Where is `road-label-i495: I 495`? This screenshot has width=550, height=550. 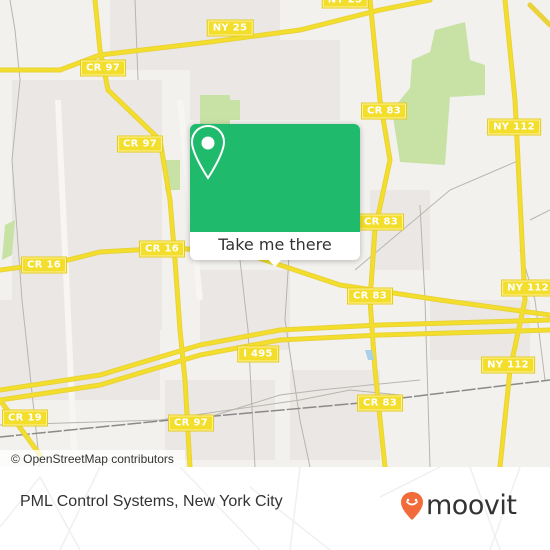 road-label-i495: I 495 is located at coordinates (258, 354).